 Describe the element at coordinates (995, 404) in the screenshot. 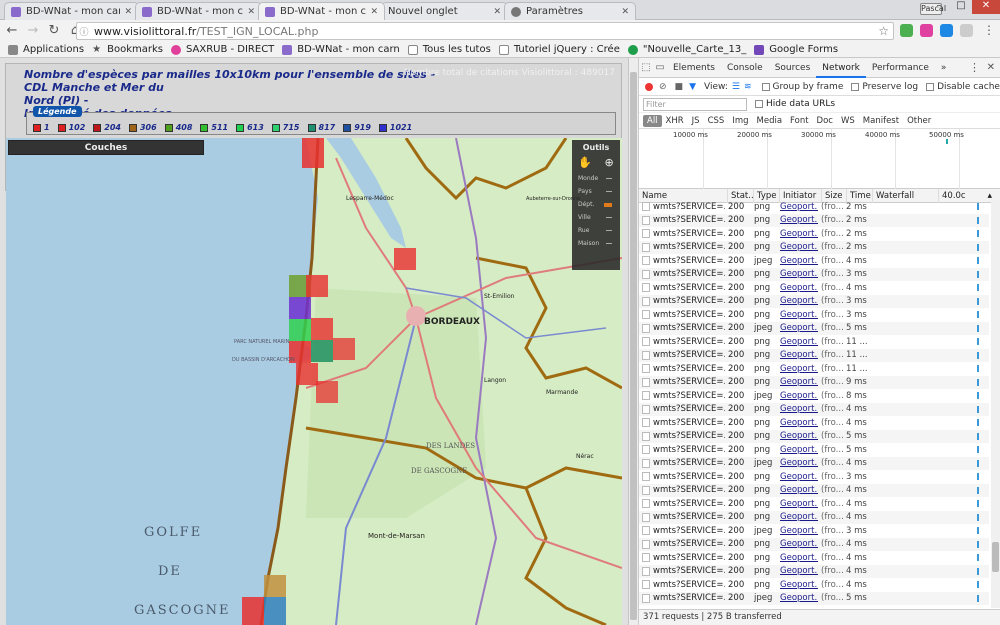

I see `request-list-scrollbar` at that location.